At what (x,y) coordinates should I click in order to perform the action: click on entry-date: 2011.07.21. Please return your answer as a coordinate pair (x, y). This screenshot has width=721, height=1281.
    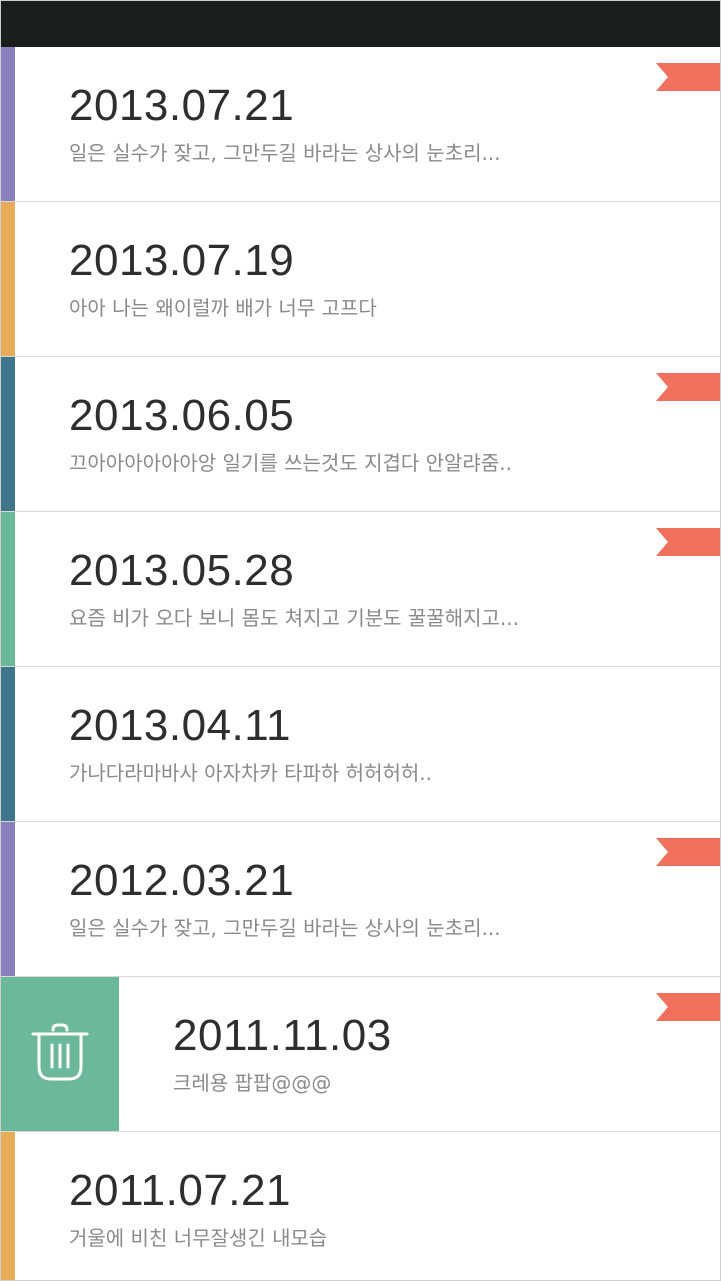
    Looking at the image, I should click on (180, 1190).